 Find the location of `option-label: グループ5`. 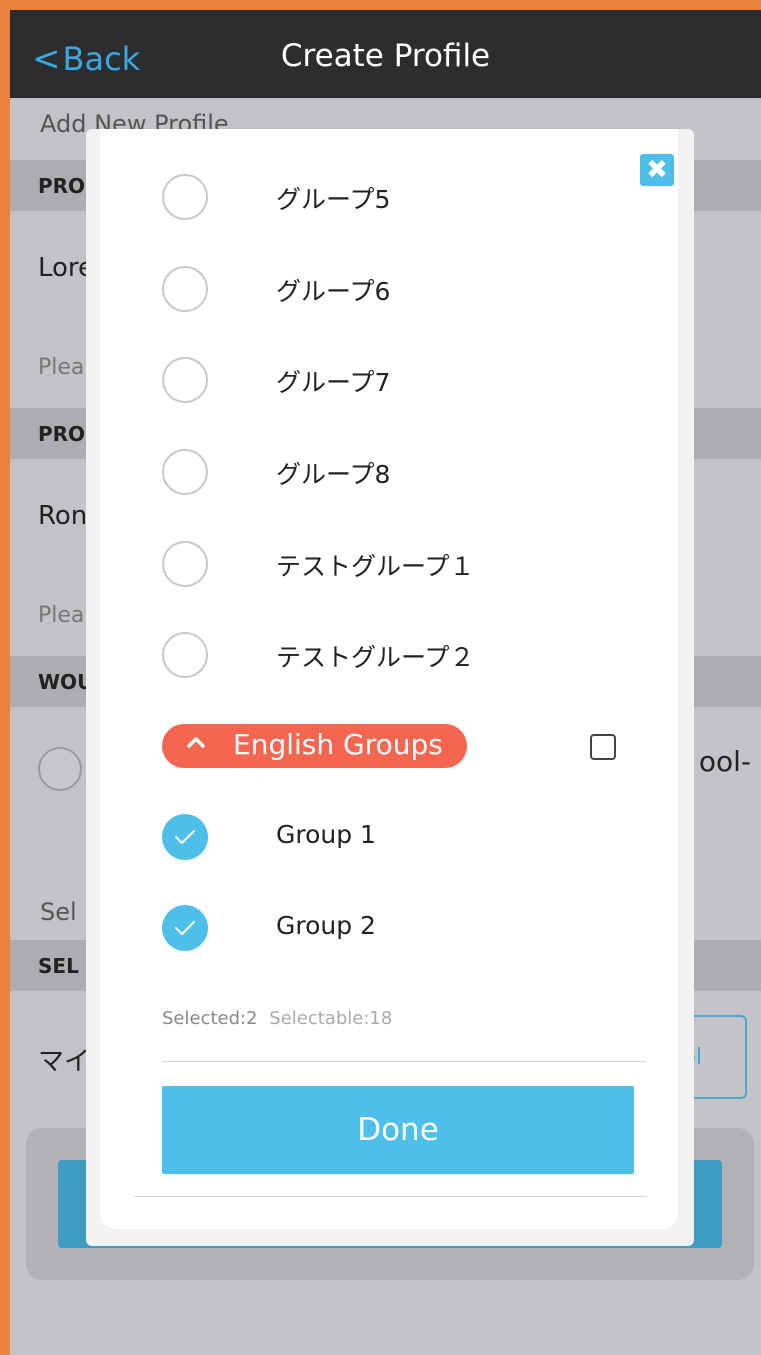

option-label: グループ5 is located at coordinates (333, 199).